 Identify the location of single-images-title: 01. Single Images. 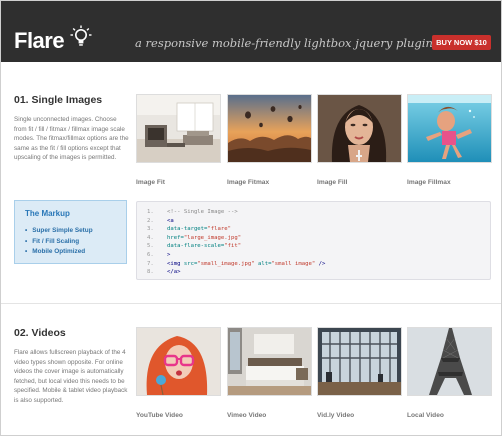
(58, 100).